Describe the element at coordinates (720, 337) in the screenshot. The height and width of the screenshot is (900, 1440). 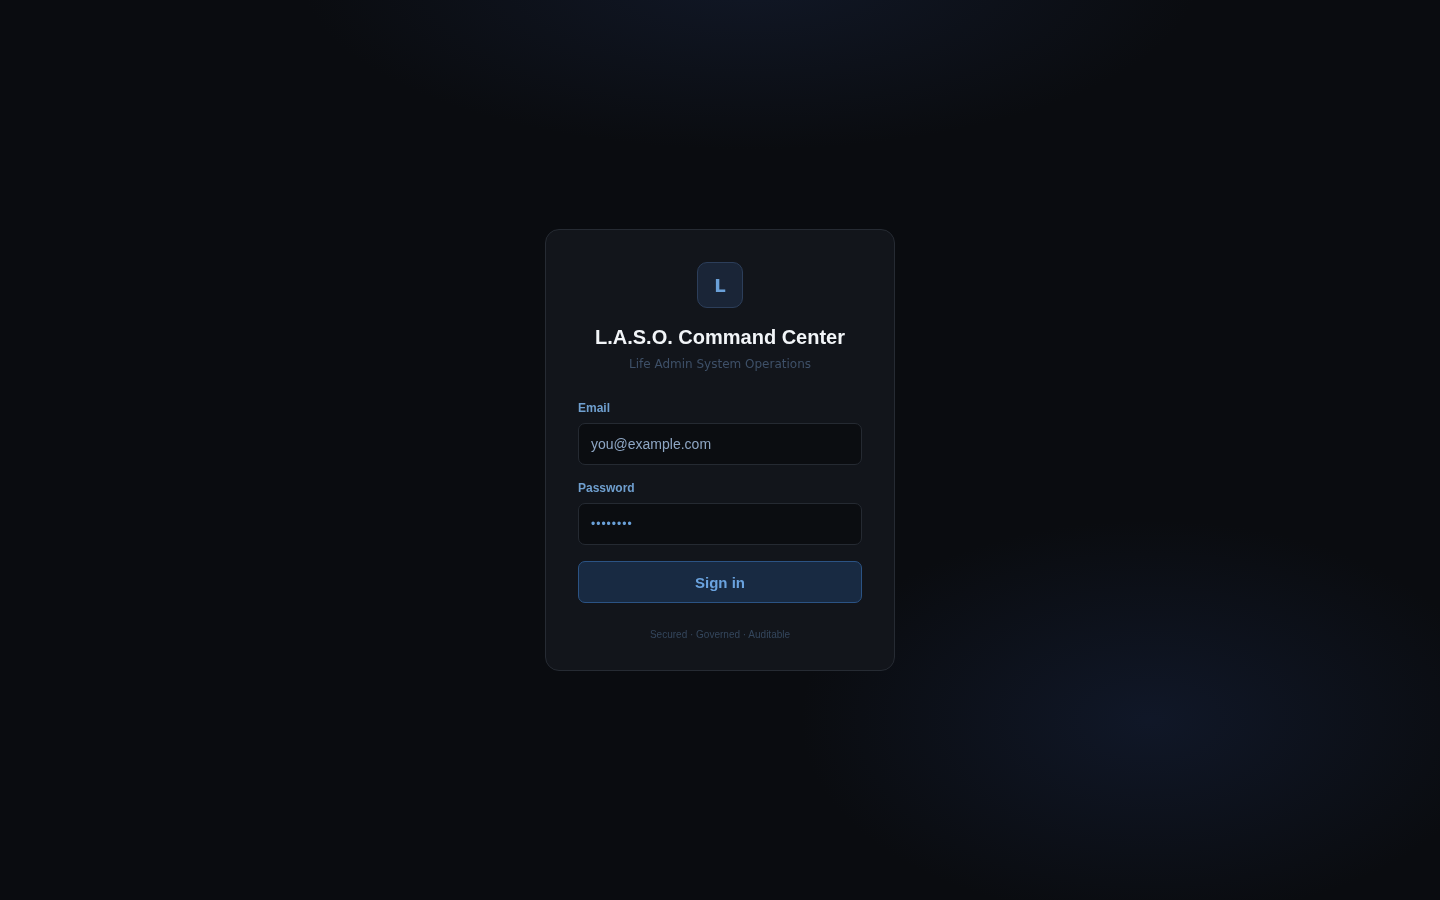
I see `app-title: L.A.S.O. Command Center` at that location.